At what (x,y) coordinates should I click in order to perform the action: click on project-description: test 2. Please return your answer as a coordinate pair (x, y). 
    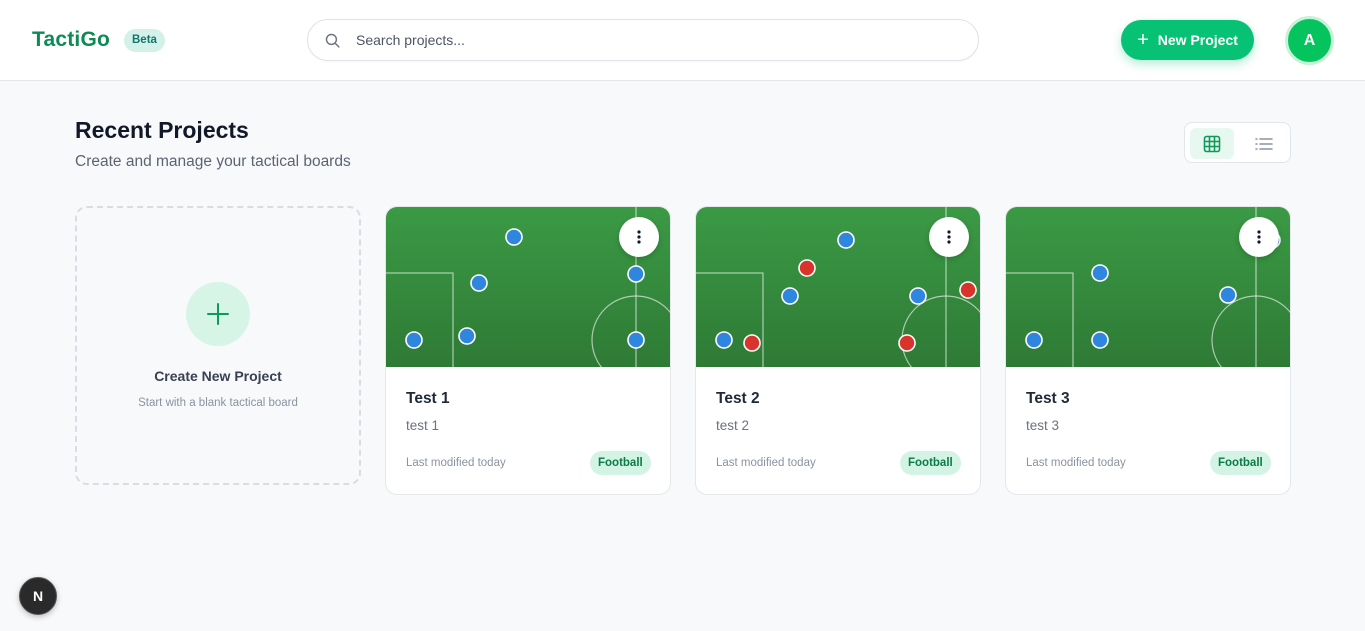
    Looking at the image, I should click on (733, 425).